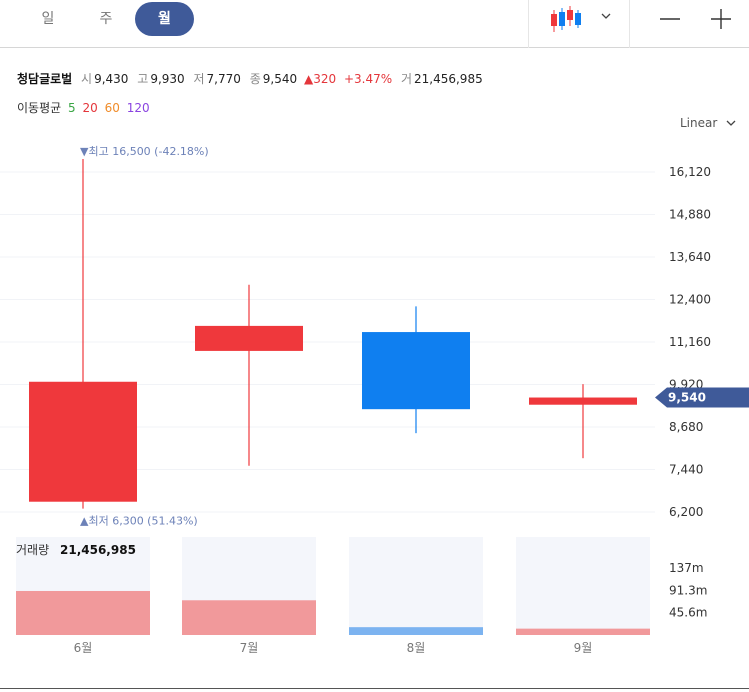 The image size is (749, 692). I want to click on volume-panel: 137m 91.3m 45.6m 거래량 21,456,985, so click(361, 586).